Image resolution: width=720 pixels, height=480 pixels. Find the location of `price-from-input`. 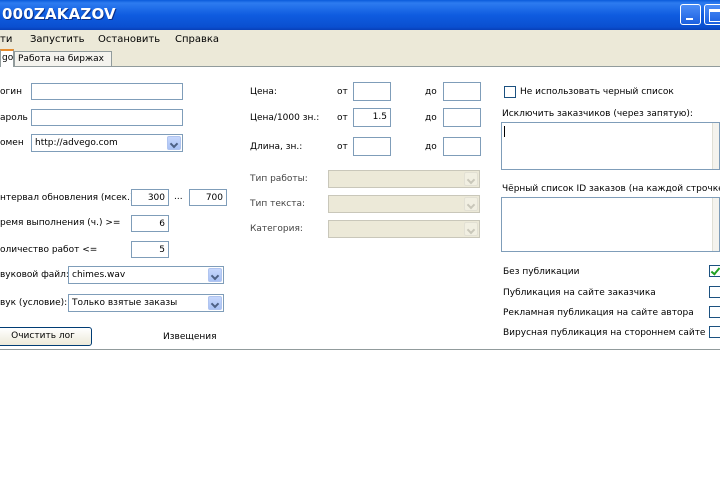

price-from-input is located at coordinates (372, 91).